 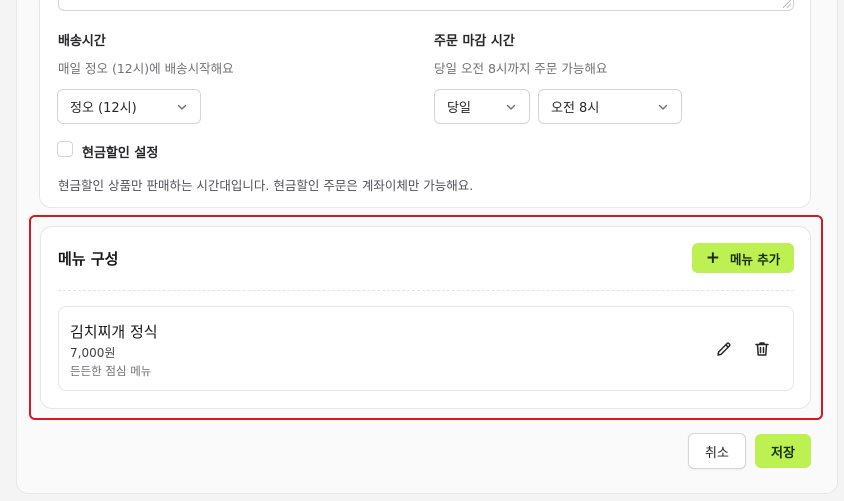 I want to click on resize-grip-icon, so click(x=787, y=4).